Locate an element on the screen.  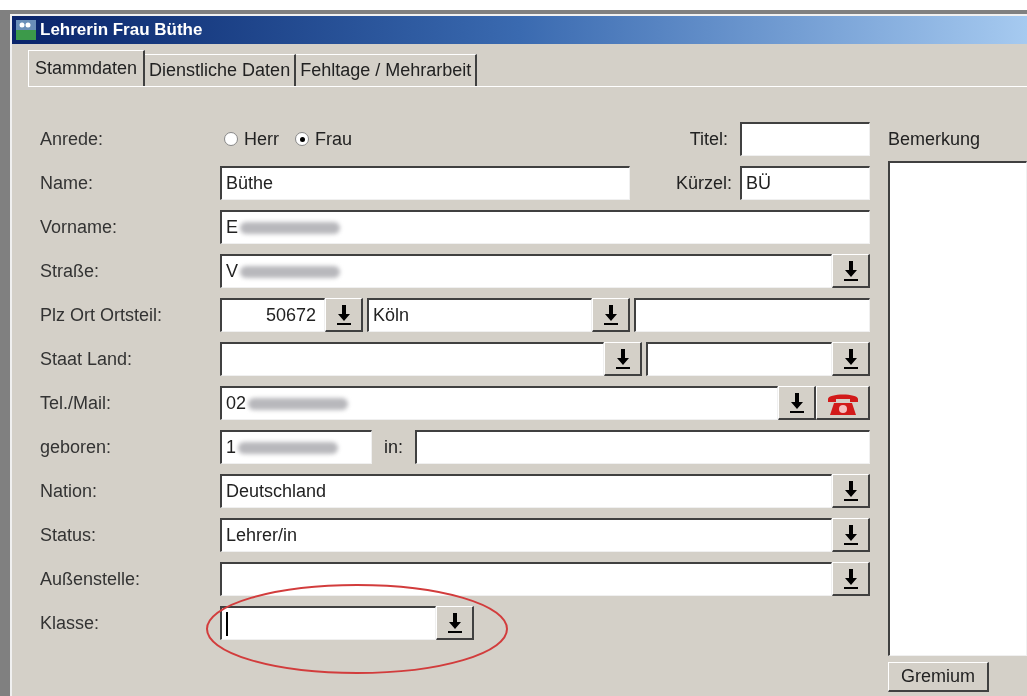
field-label: Anrede: is located at coordinates (72, 139).